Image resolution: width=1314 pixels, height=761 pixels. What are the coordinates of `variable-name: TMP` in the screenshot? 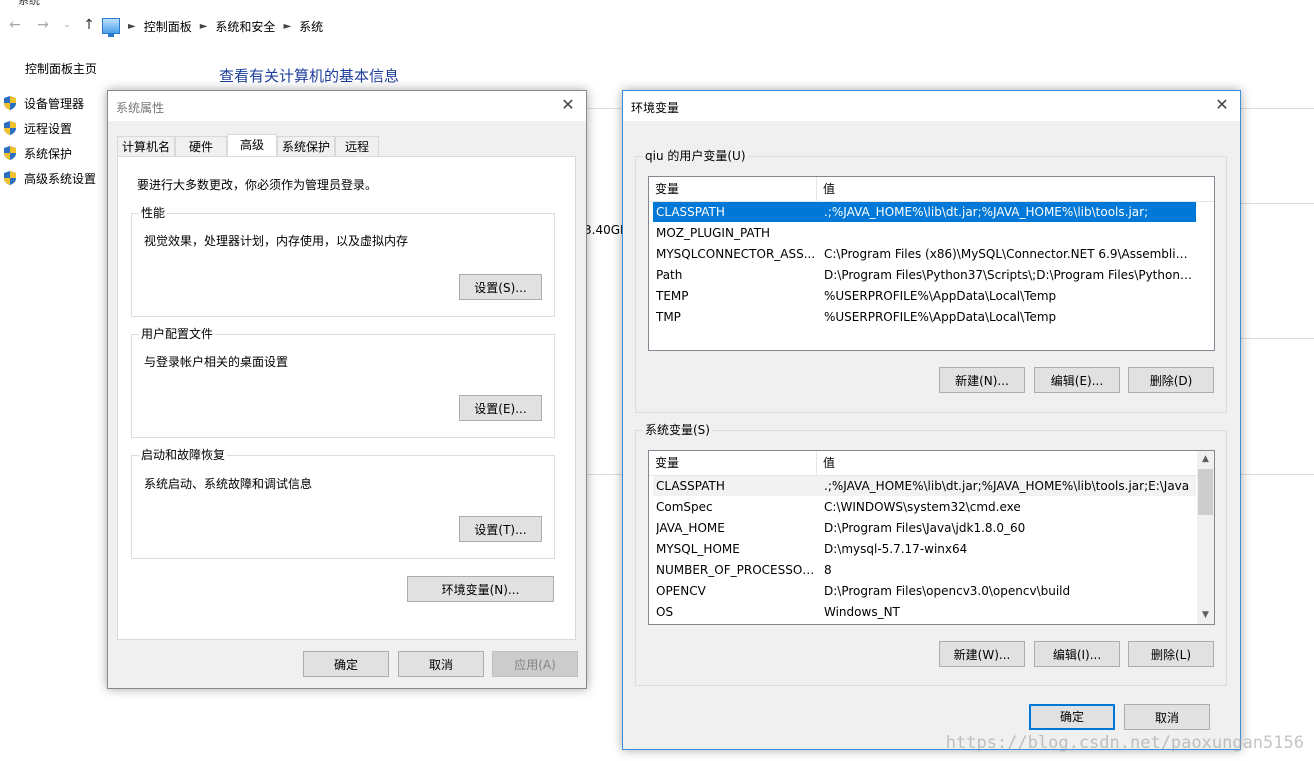 It's located at (668, 317).